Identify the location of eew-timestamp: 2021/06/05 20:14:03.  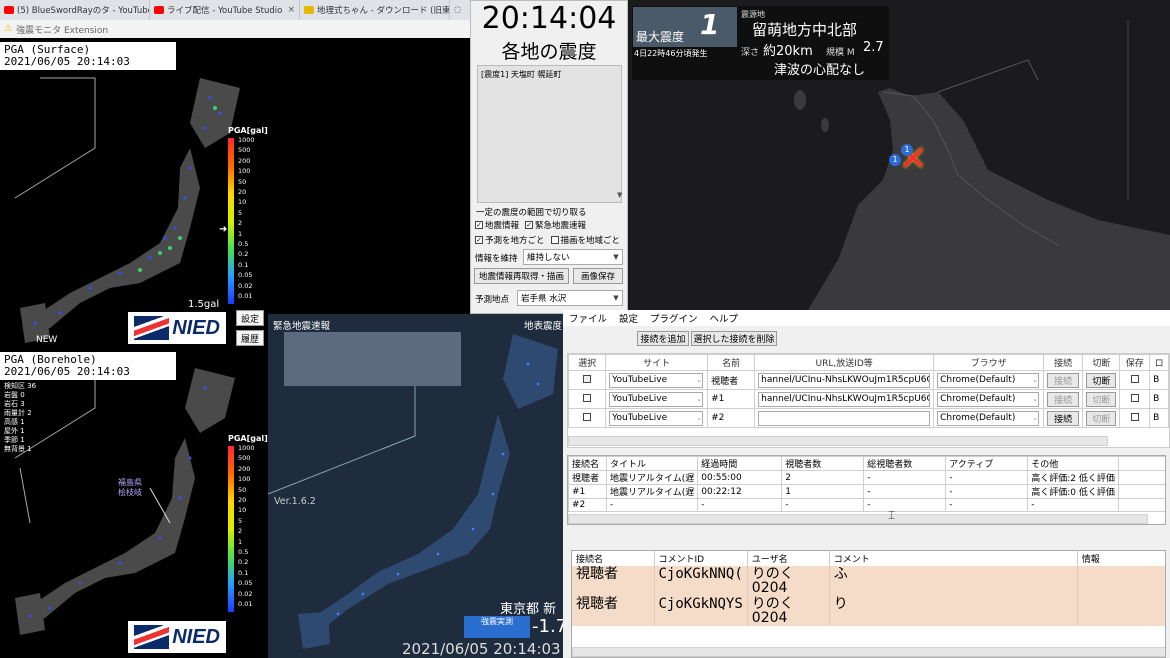
(481, 649).